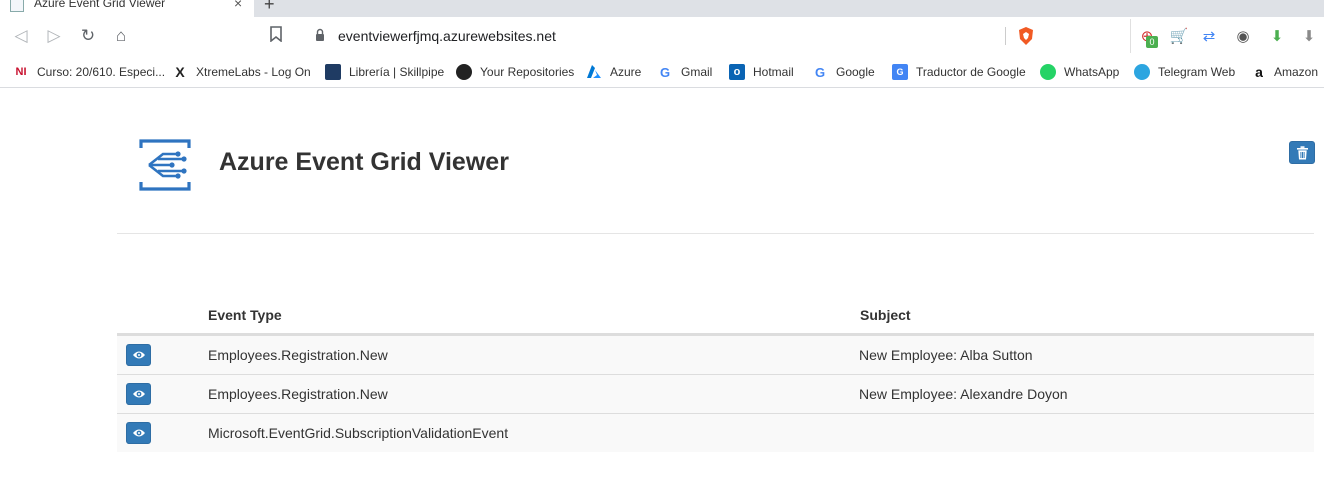 Image resolution: width=1324 pixels, height=477 pixels. I want to click on page-favicon-icon, so click(17, 6).